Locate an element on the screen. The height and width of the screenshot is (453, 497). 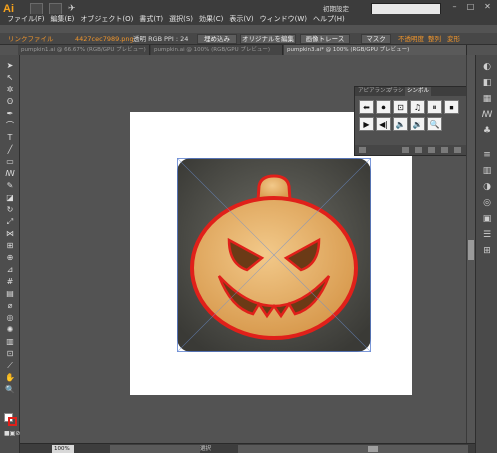
line-tool-icon: ╱ is located at coordinates (10, 149).